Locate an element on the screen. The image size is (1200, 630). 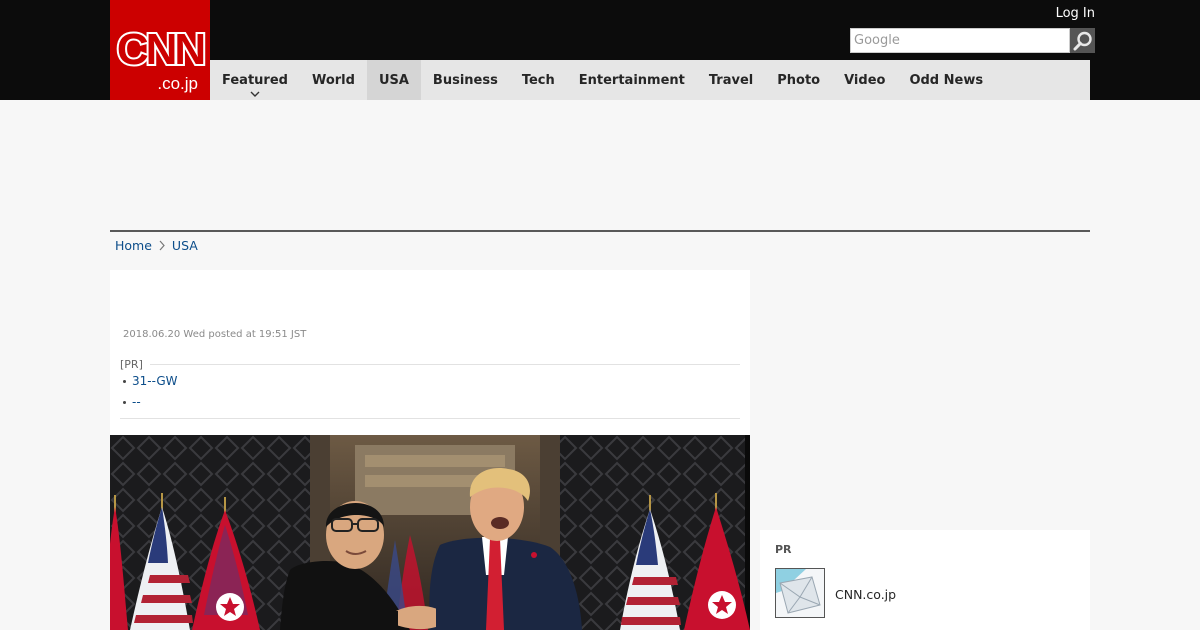
nav-item-usa: USA is located at coordinates (393, 80).